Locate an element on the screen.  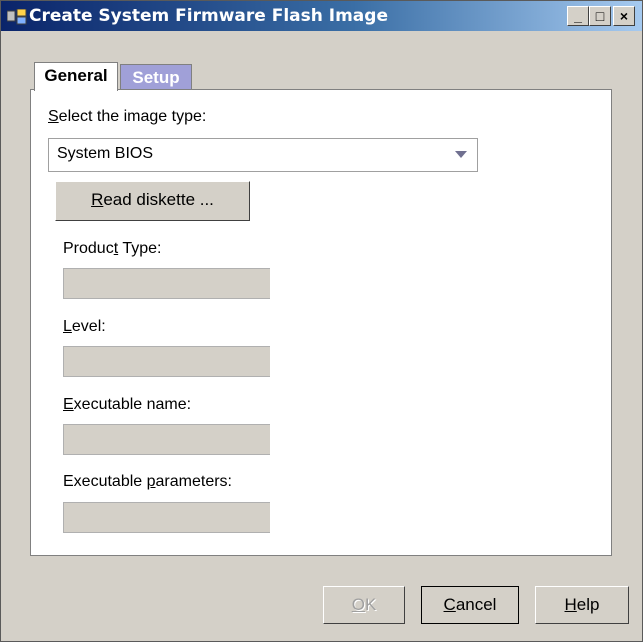
mnemonic: E is located at coordinates (68, 404).